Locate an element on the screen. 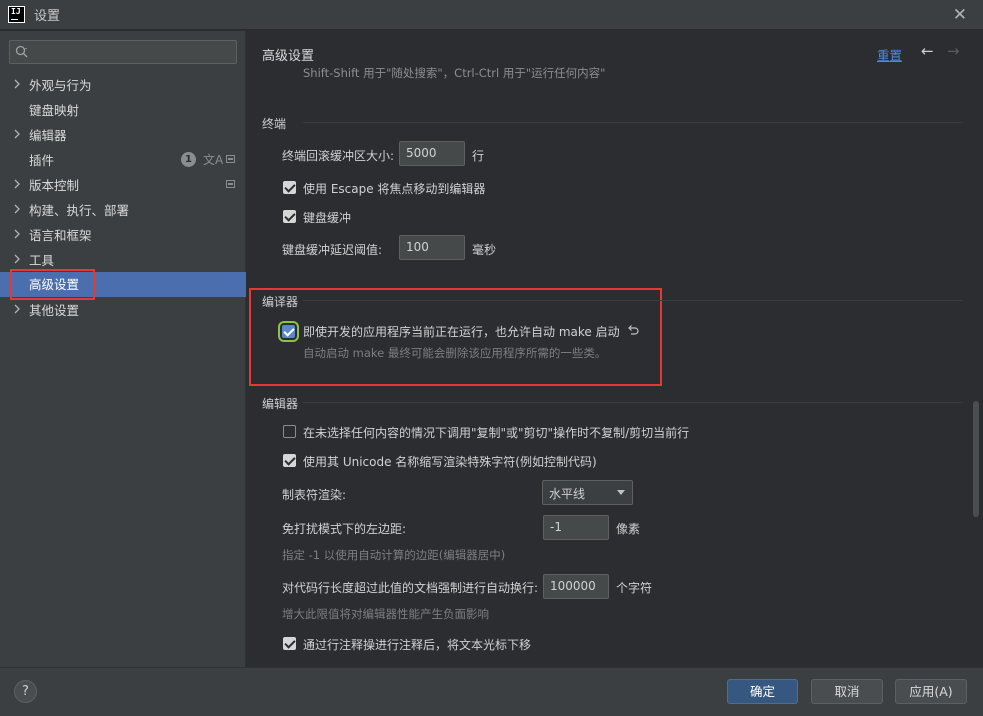 Image resolution: width=983 pixels, height=716 pixels. escape-focus-checkbox is located at coordinates (289, 187).